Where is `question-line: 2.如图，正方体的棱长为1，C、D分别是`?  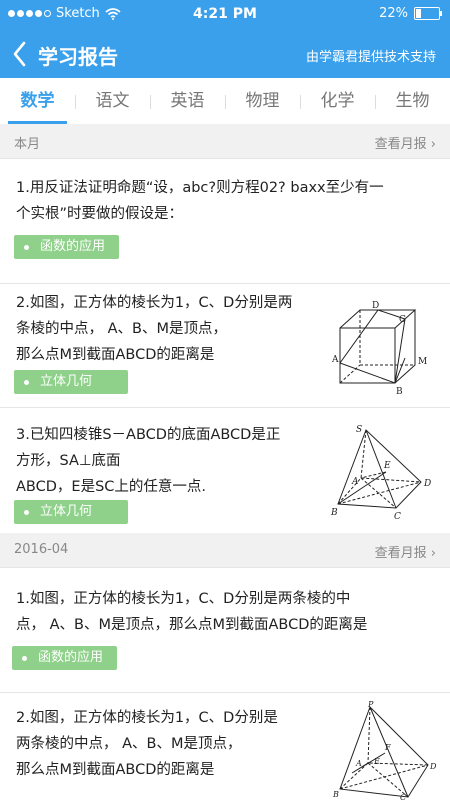
question-line: 2.如图，正方体的棱长为1，C、D分别是 is located at coordinates (147, 718).